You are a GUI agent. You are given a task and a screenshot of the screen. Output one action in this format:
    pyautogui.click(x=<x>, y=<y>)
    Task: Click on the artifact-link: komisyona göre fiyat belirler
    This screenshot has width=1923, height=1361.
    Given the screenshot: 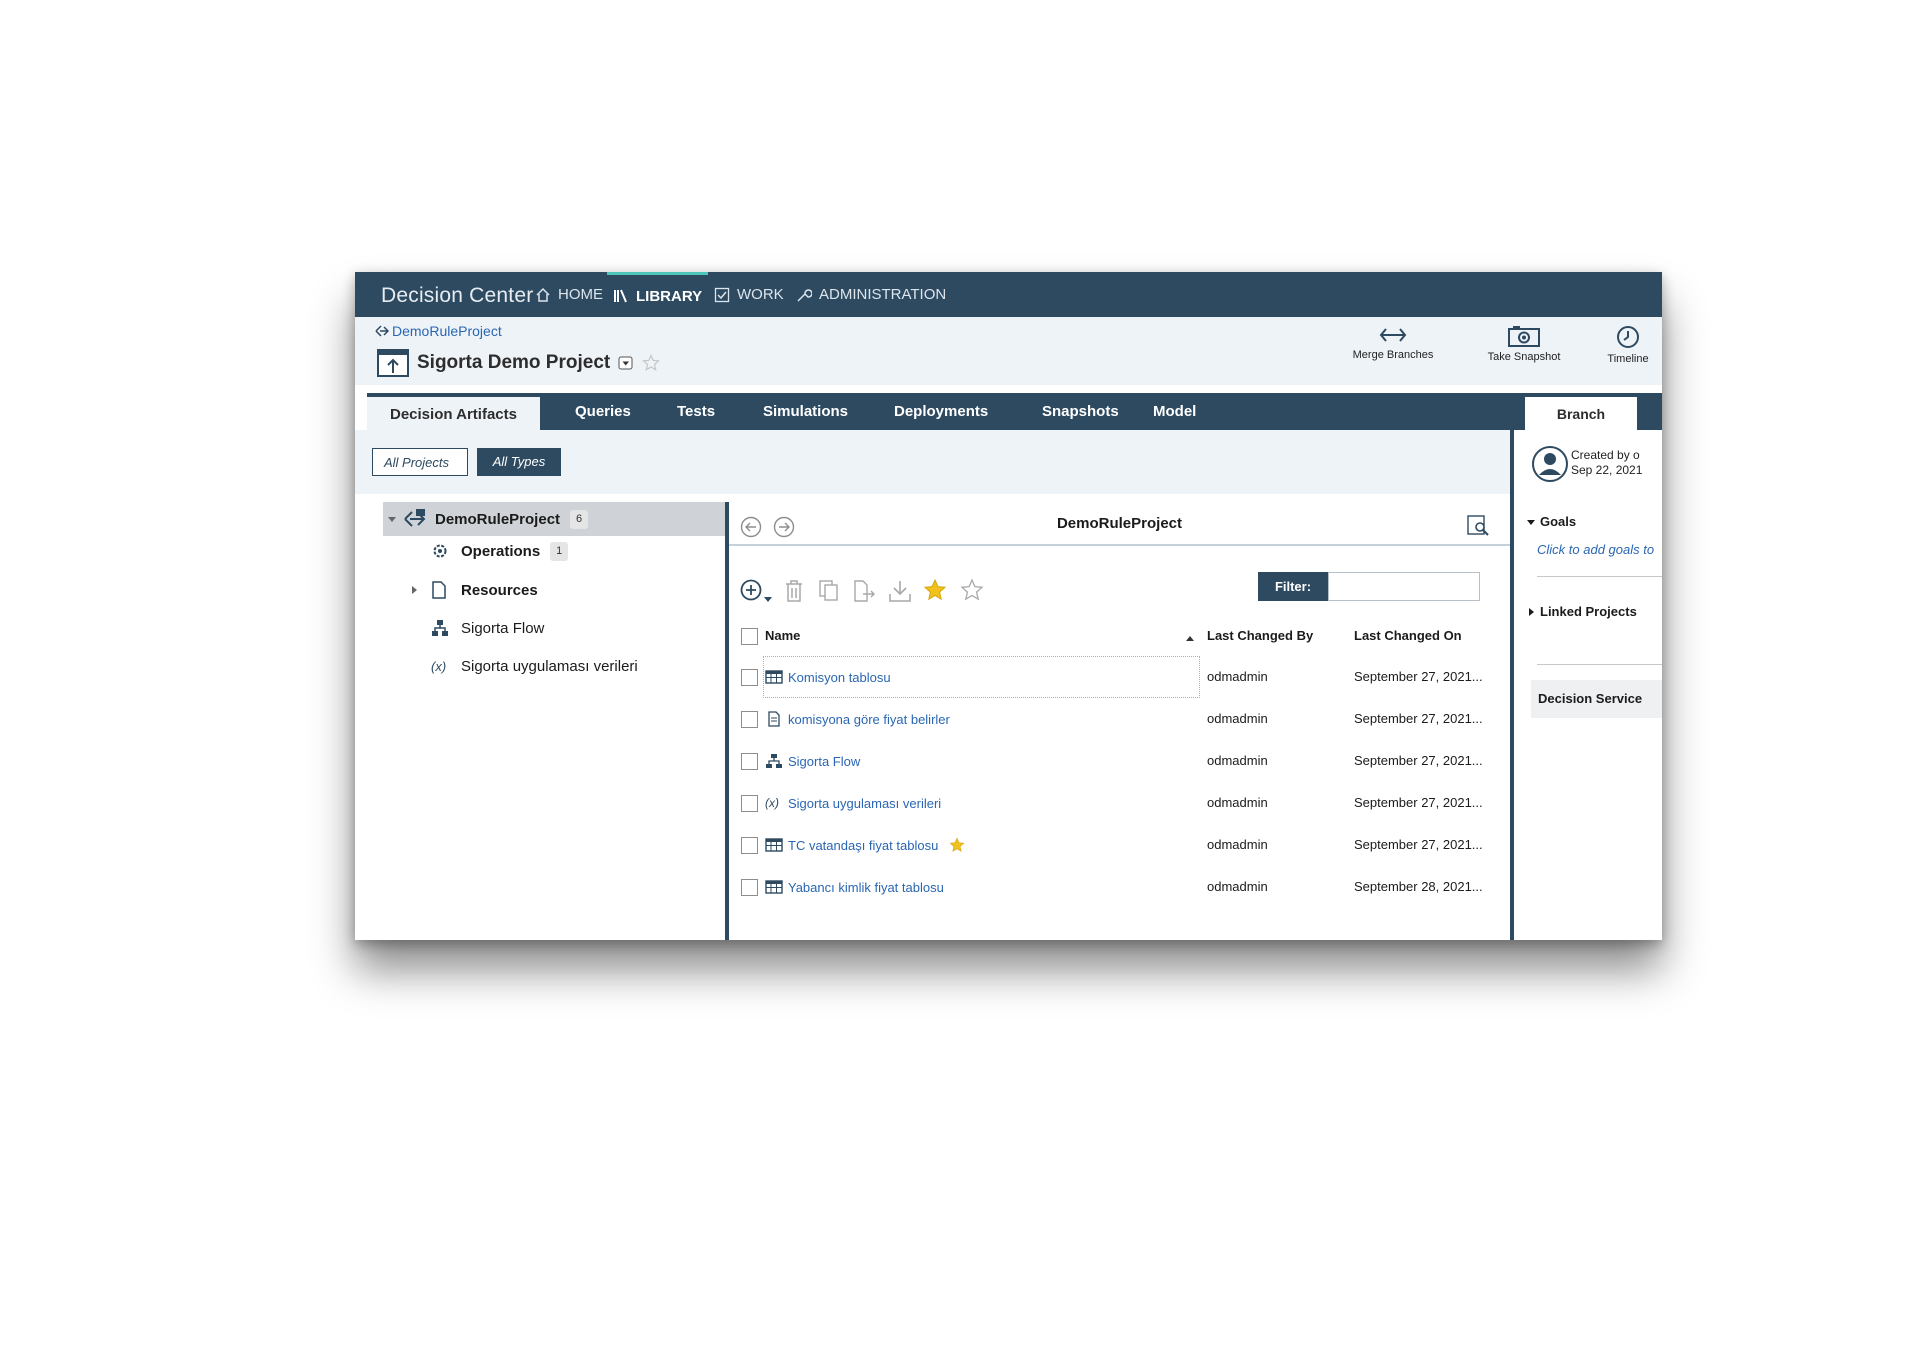 What is the action you would take?
    pyautogui.click(x=857, y=719)
    